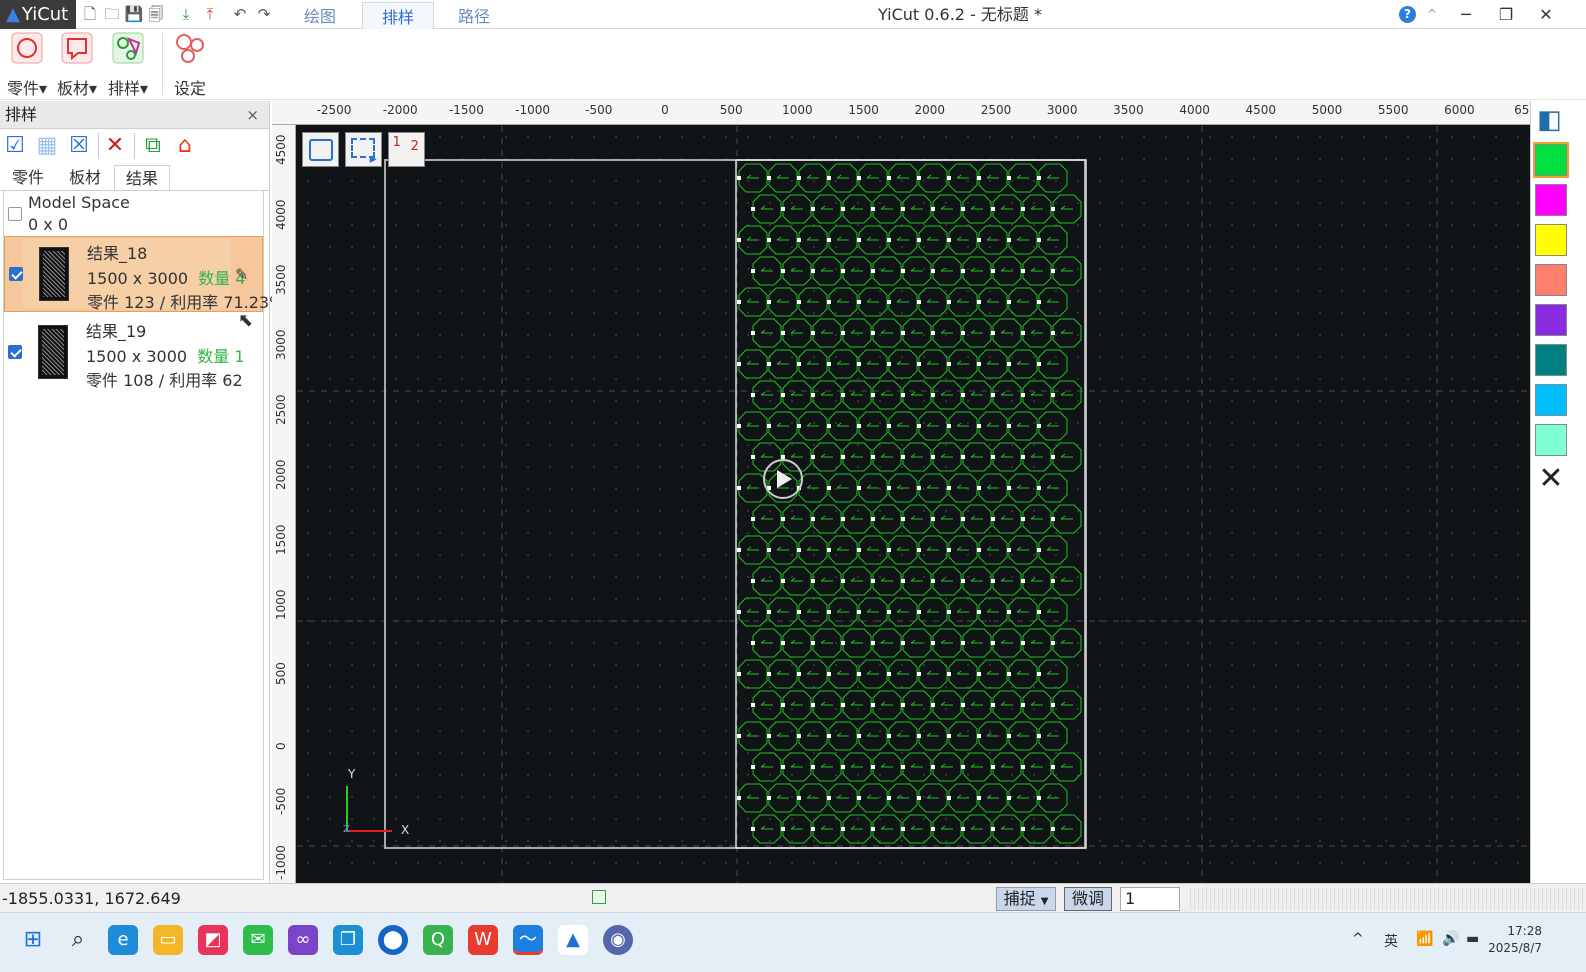 This screenshot has width=1586, height=972. I want to click on tab-parts: 零件, so click(28, 178).